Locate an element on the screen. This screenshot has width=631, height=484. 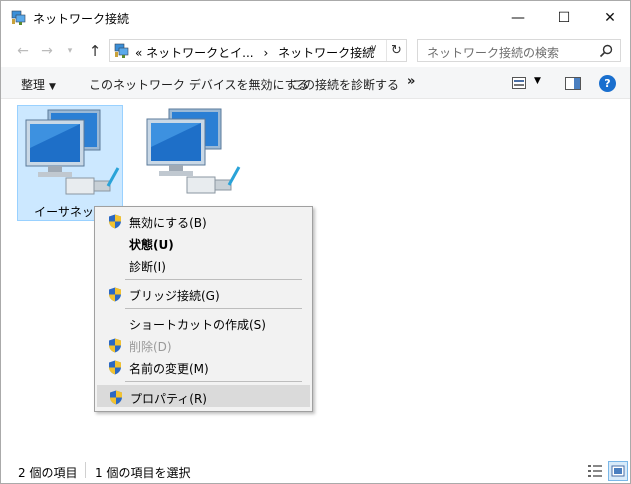
organize-button: 整理 ▼ is located at coordinates (38, 84).